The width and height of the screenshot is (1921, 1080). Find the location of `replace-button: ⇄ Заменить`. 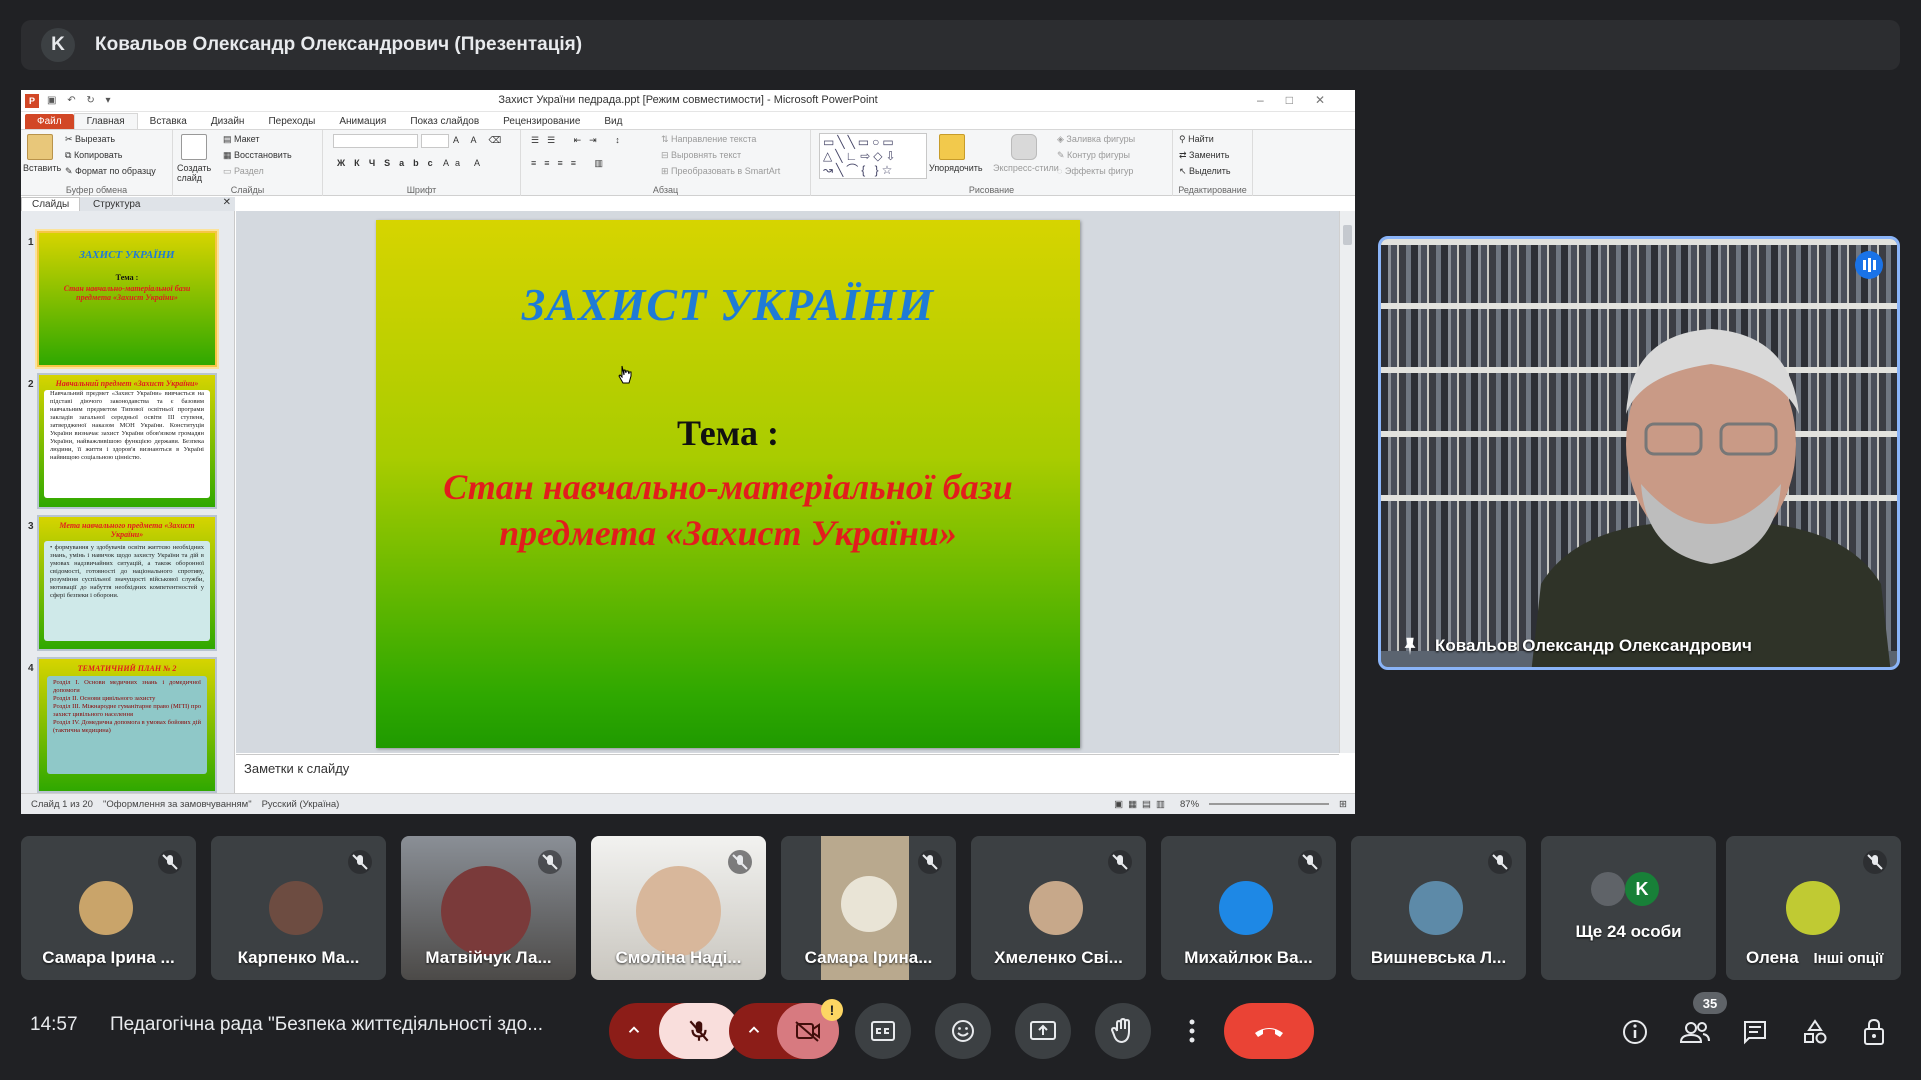

replace-button: ⇄ Заменить is located at coordinates (1204, 155).